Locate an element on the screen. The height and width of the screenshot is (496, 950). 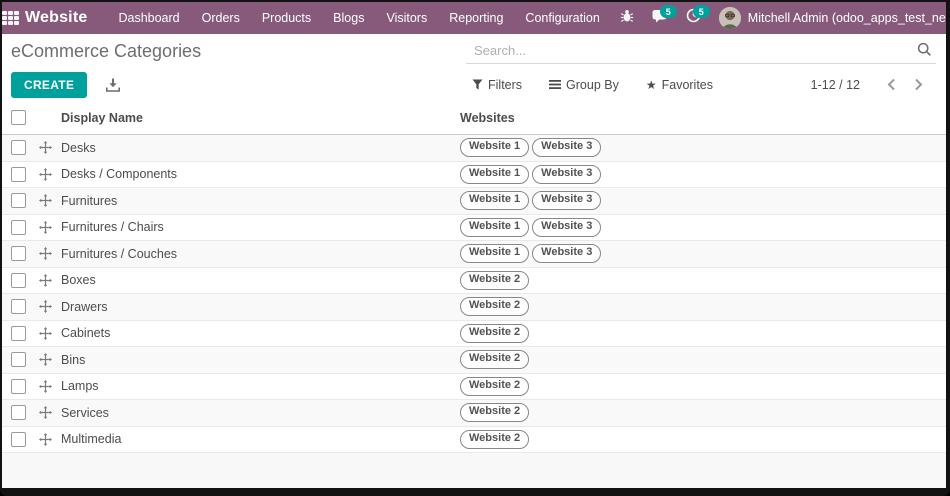
filters-button: Filters is located at coordinates (497, 85).